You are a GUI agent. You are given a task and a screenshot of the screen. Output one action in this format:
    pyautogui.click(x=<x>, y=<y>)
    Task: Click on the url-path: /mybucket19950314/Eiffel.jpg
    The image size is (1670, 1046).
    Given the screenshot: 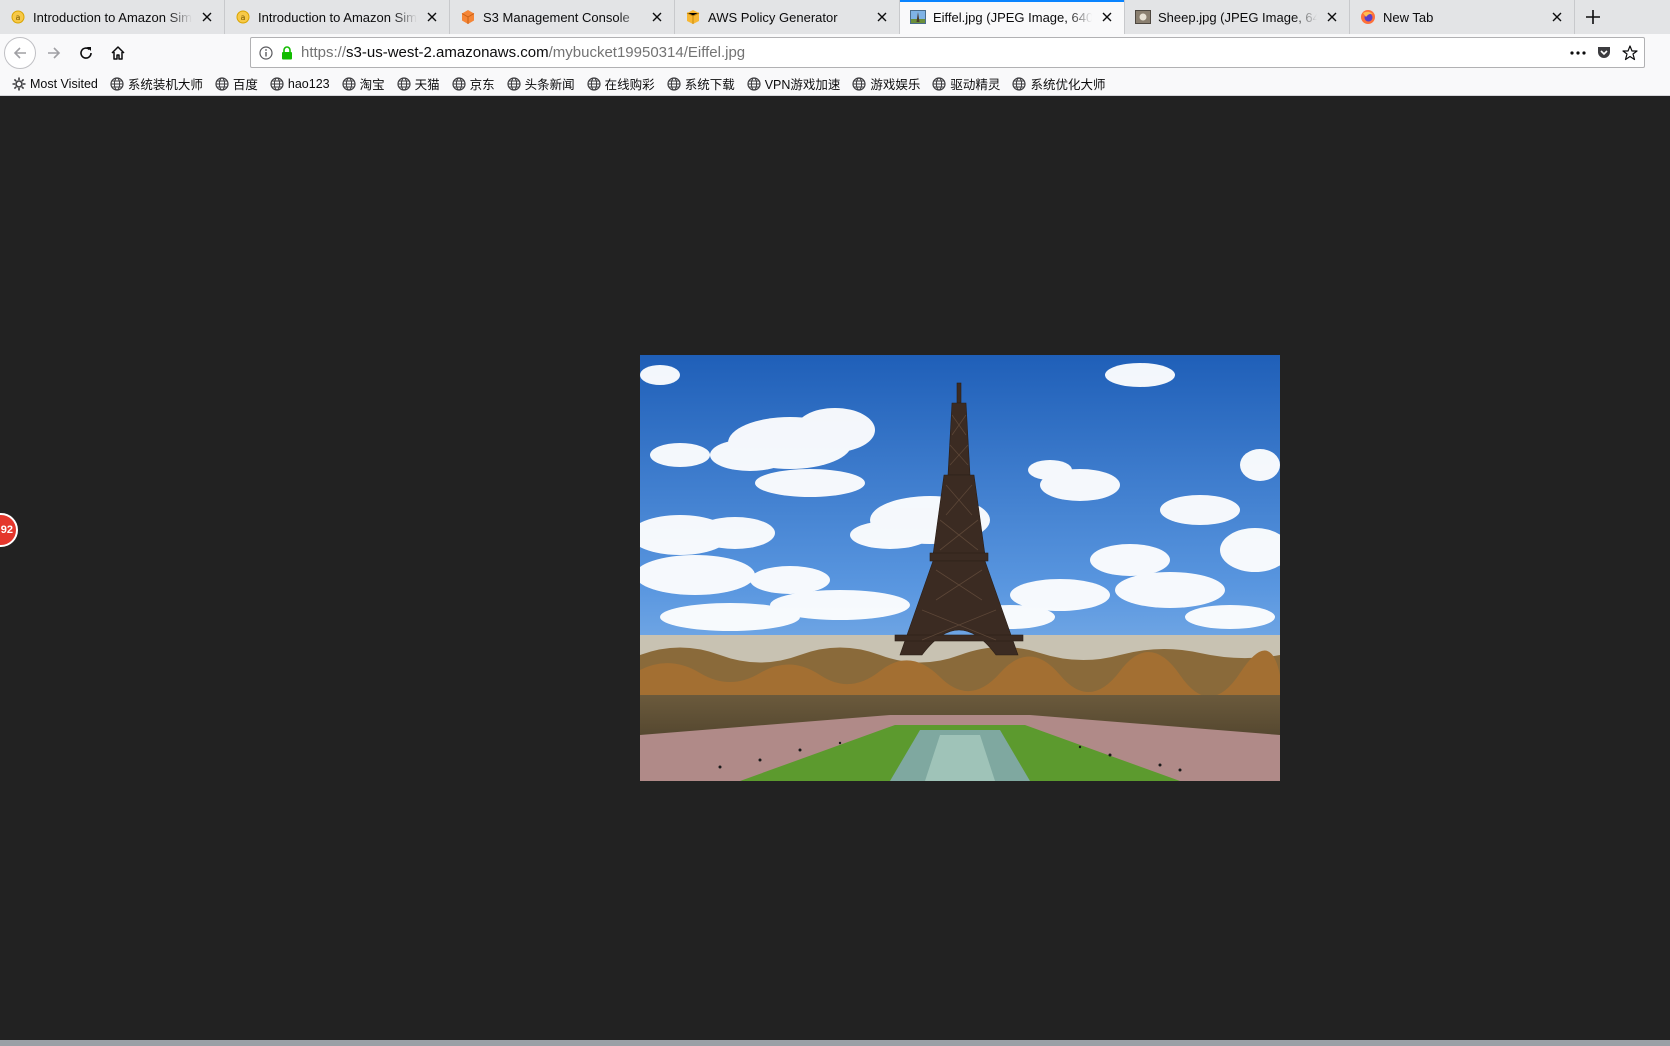 What is the action you would take?
    pyautogui.click(x=647, y=52)
    